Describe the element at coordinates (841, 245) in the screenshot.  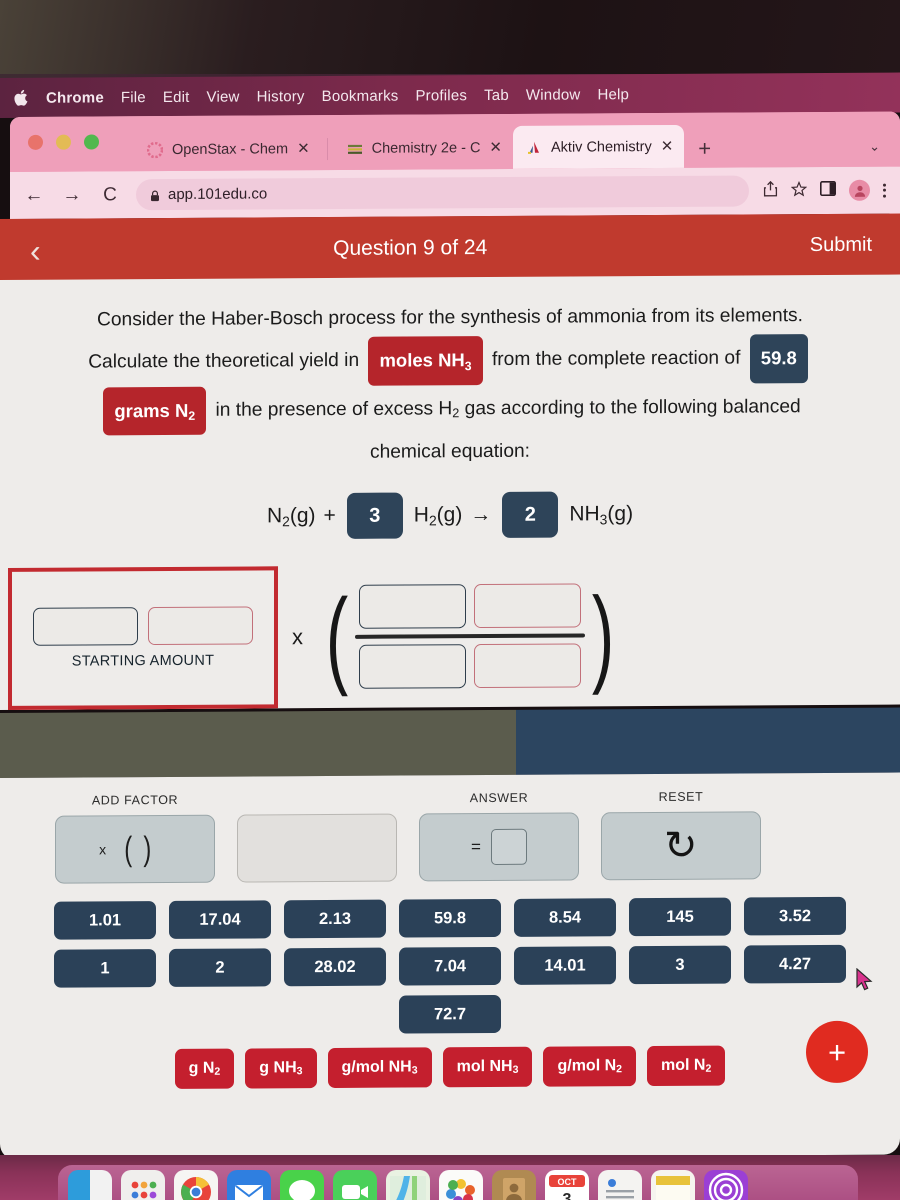
I see `submit-button: Submit` at that location.